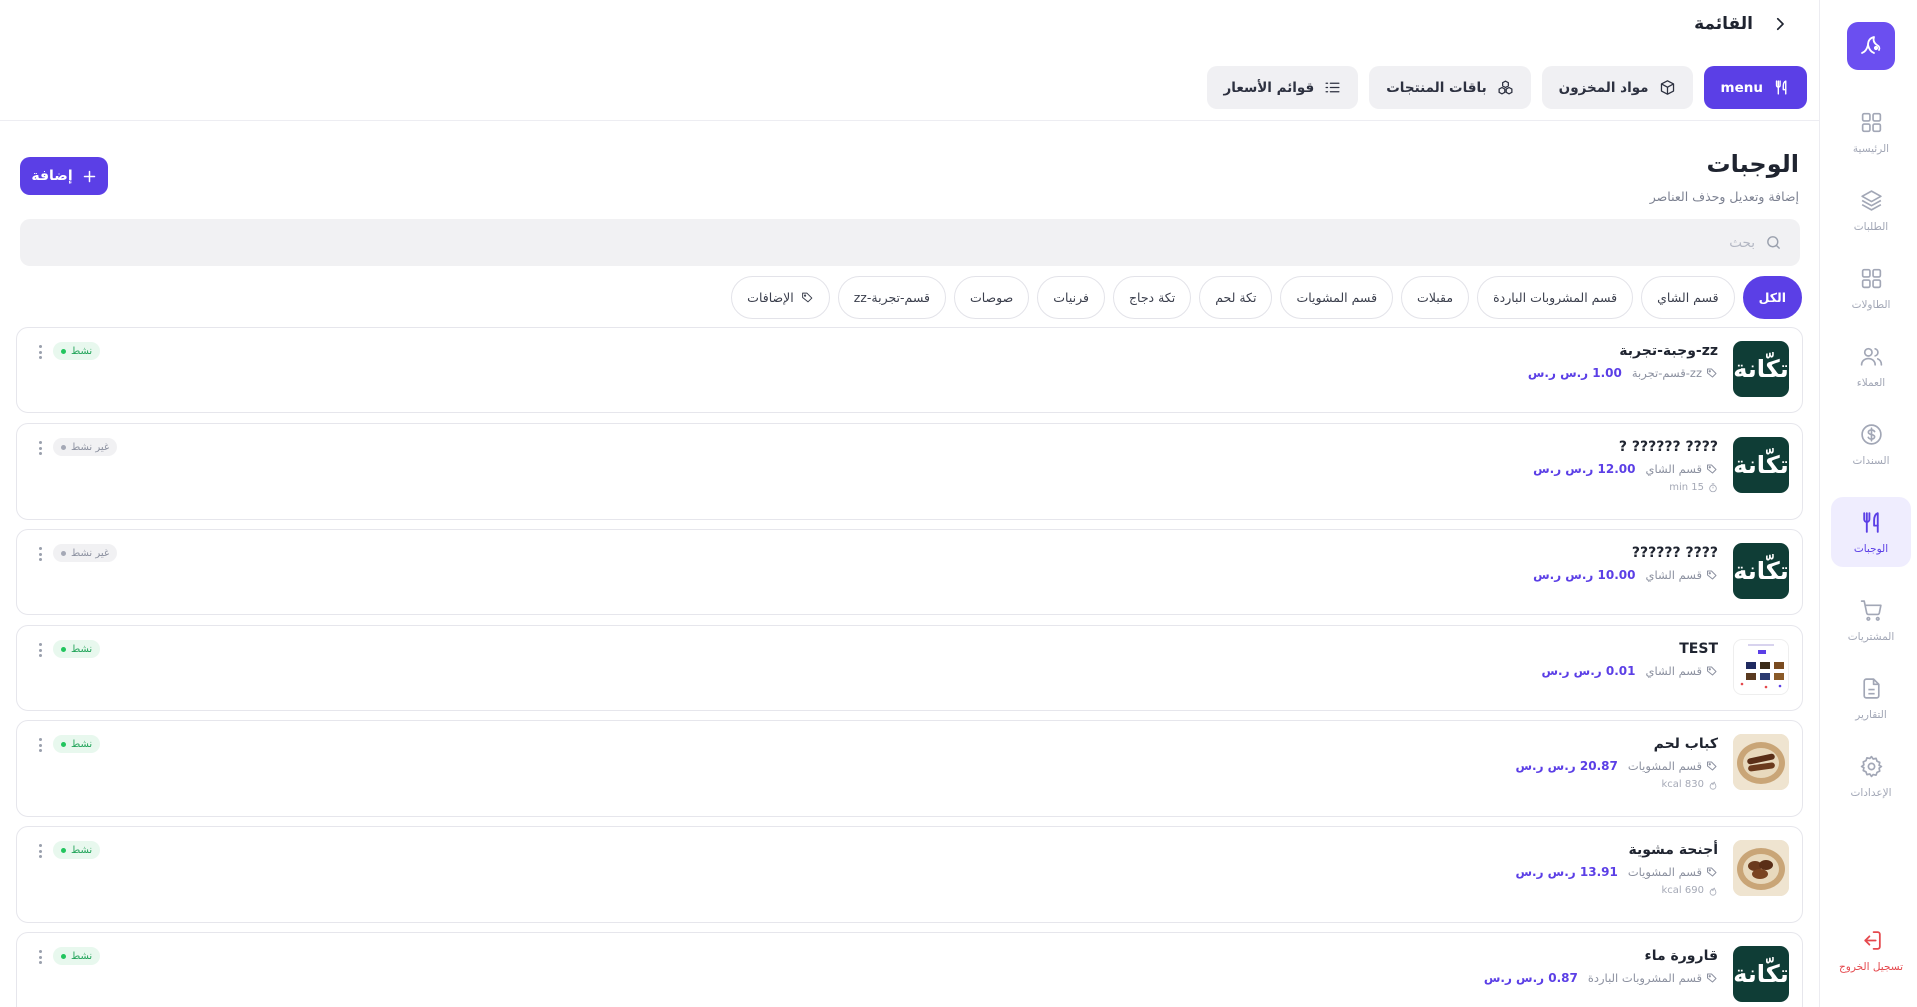 The width and height of the screenshot is (1917, 1007). What do you see at coordinates (1871, 210) in the screenshot?
I see `sidebar-item-orders: الطلبات` at bounding box center [1871, 210].